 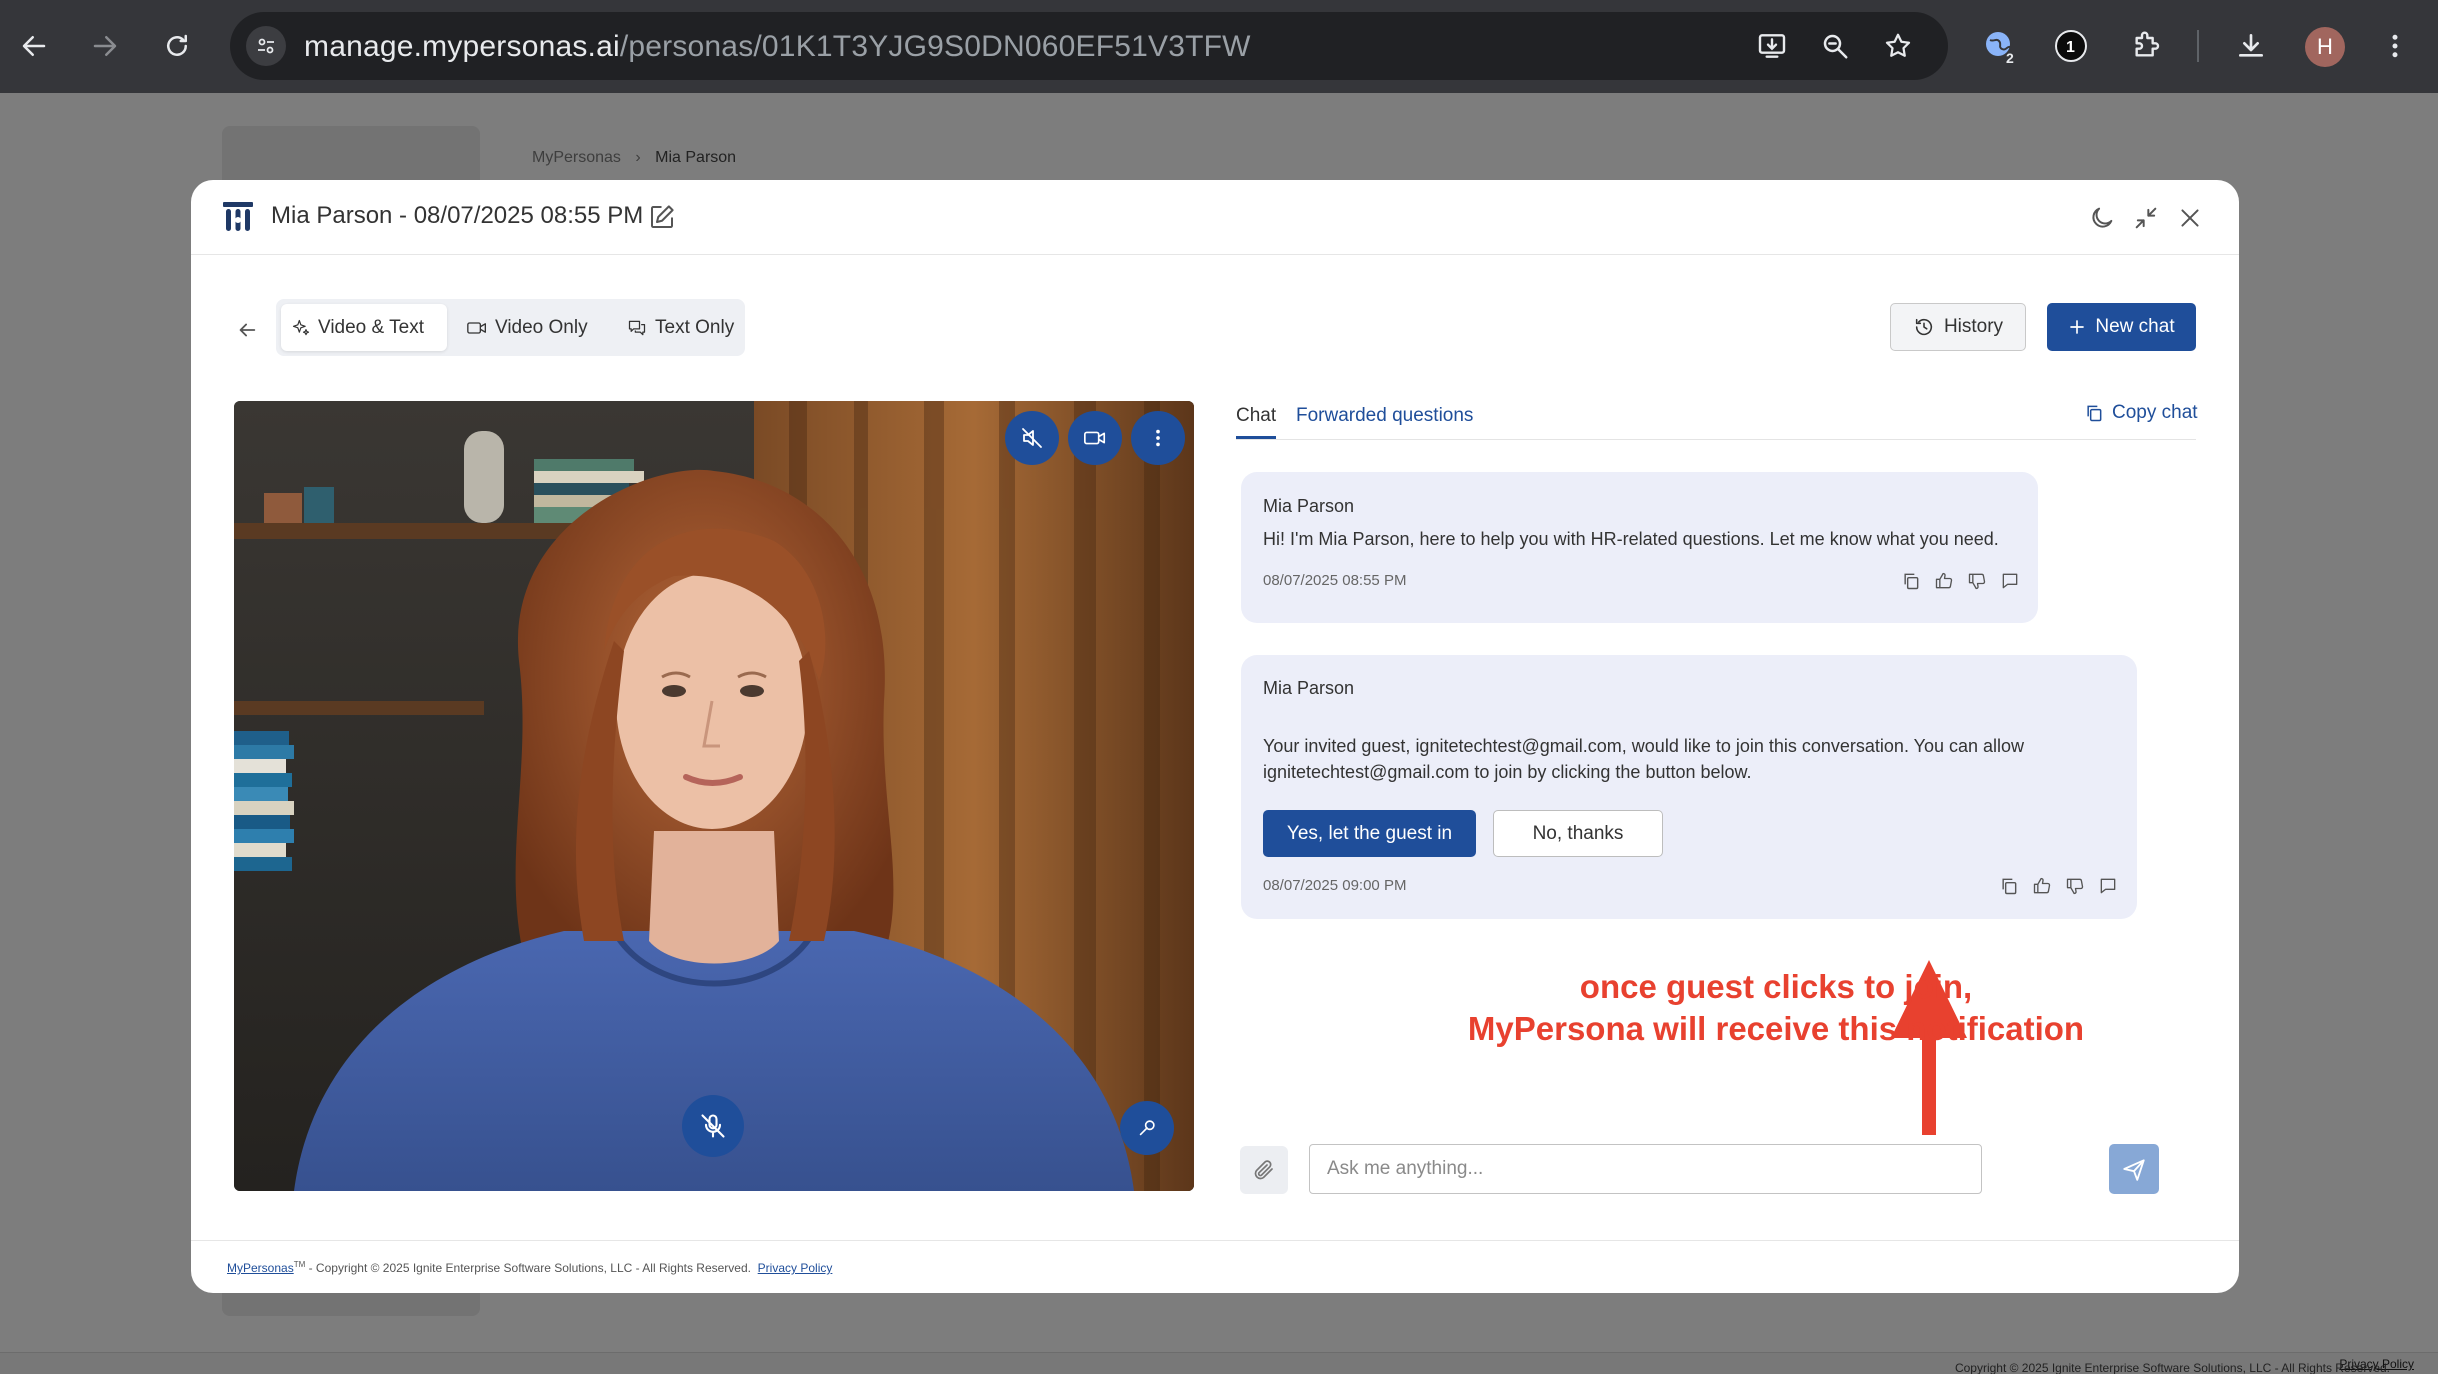 I want to click on url-host: manage.mypersonas.ai, so click(x=462, y=46).